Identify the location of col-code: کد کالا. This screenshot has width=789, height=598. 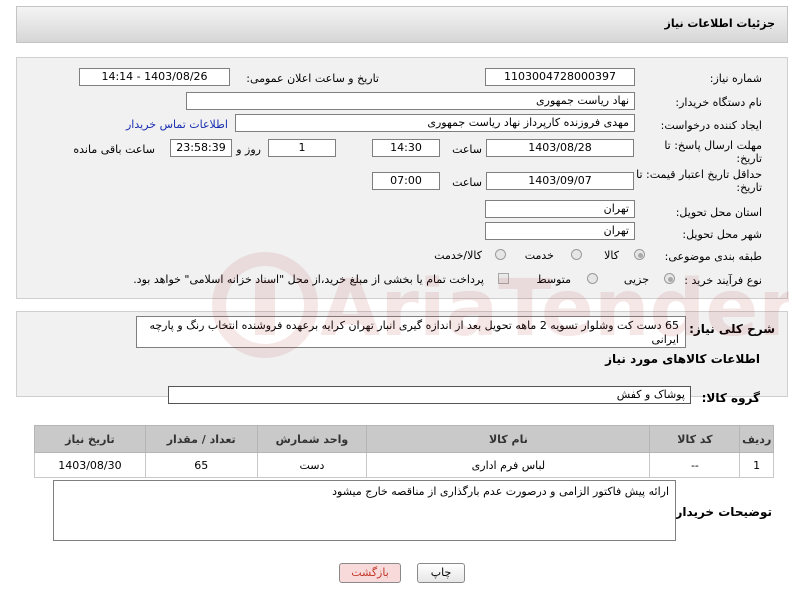
(695, 439).